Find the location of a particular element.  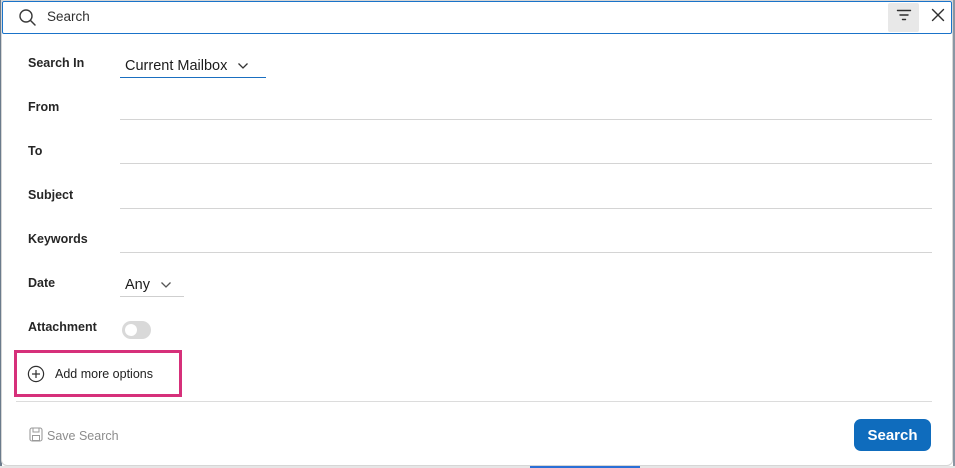

to-label: To is located at coordinates (35, 151).